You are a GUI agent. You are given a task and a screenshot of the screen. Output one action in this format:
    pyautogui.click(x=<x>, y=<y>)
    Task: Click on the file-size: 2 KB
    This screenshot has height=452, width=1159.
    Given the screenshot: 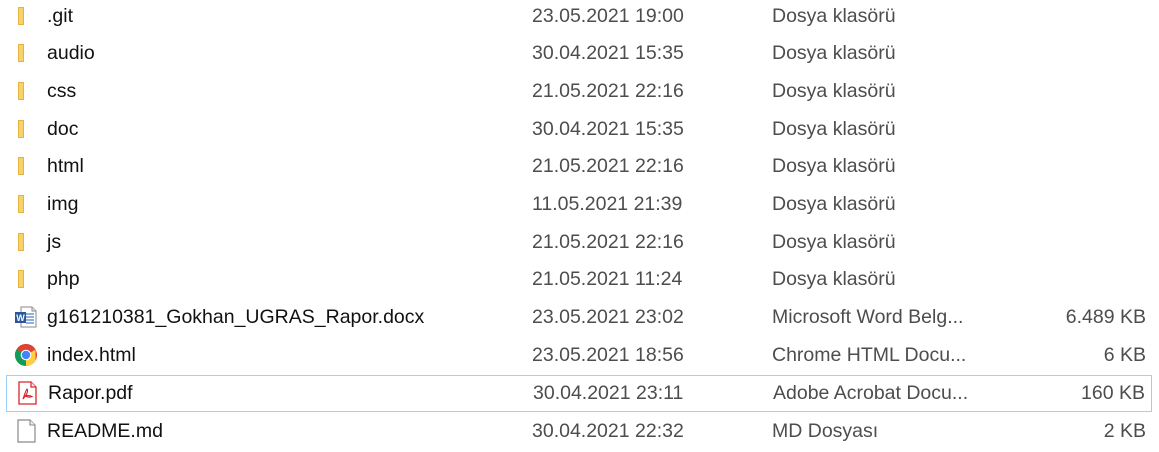 What is the action you would take?
    pyautogui.click(x=1124, y=431)
    